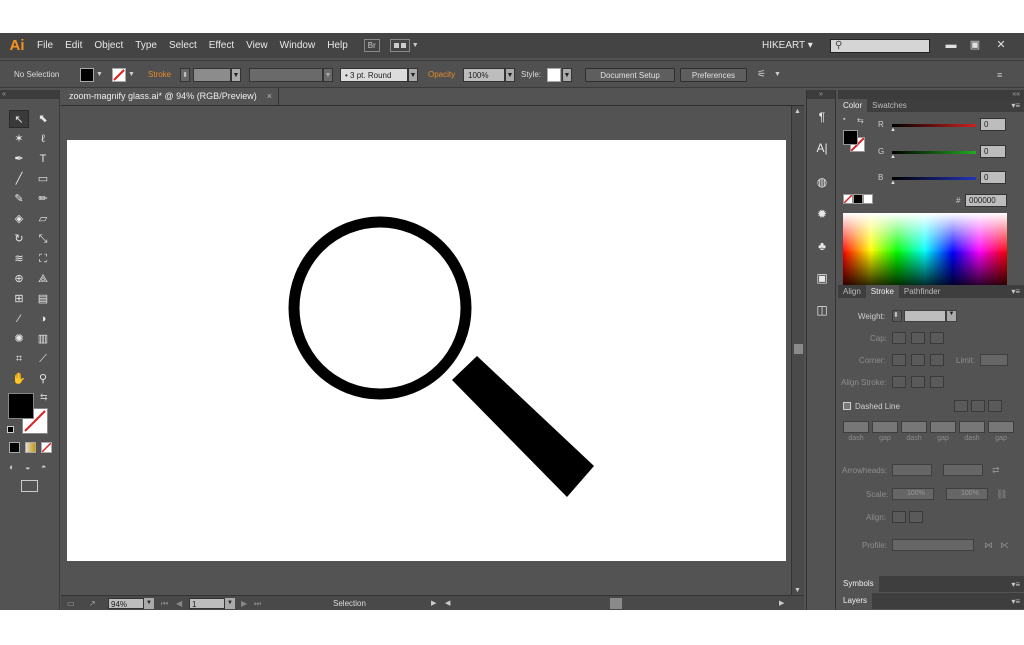 The height and width of the screenshot is (645, 1024). I want to click on perspective-grid-tool-icon: ⟁, so click(43, 279).